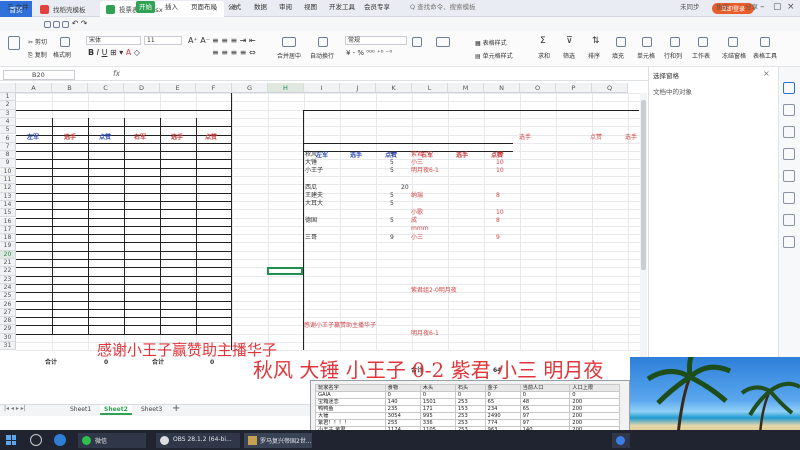 This screenshot has width=800, height=450. I want to click on more-tools-icon, so click(789, 242).